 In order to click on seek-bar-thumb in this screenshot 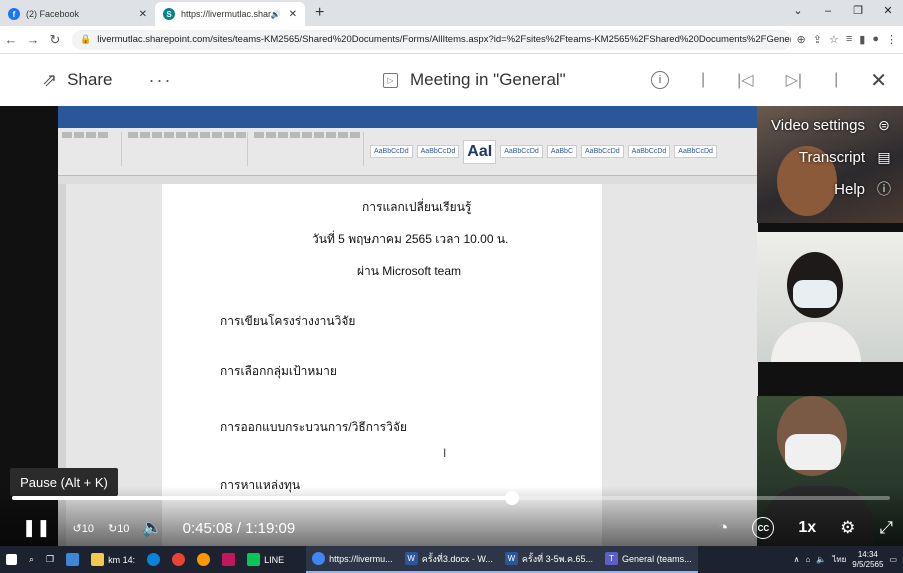, I will do `click(512, 498)`.